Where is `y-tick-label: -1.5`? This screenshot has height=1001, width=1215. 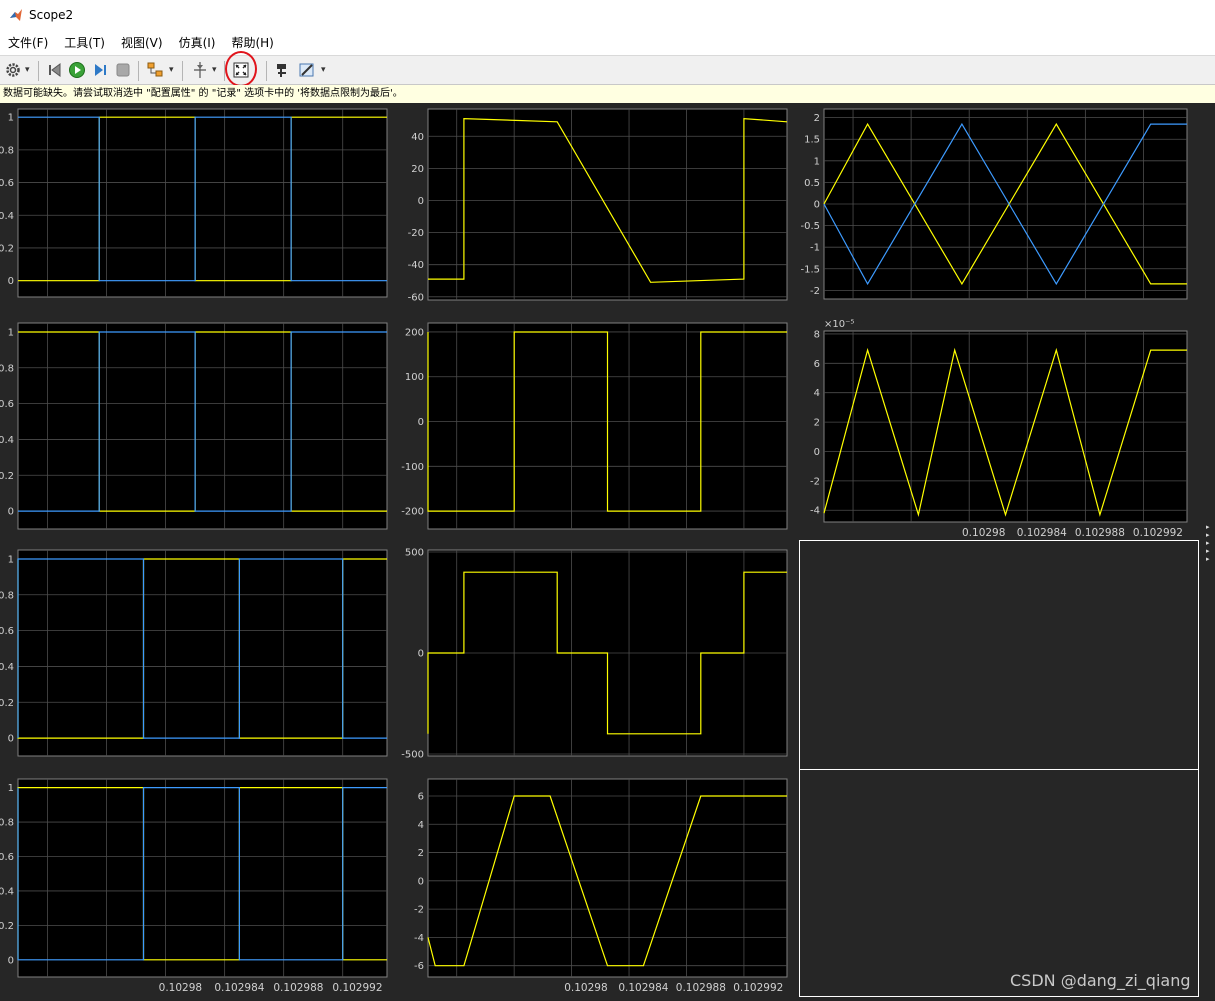
y-tick-label: -1.5 is located at coordinates (810, 269).